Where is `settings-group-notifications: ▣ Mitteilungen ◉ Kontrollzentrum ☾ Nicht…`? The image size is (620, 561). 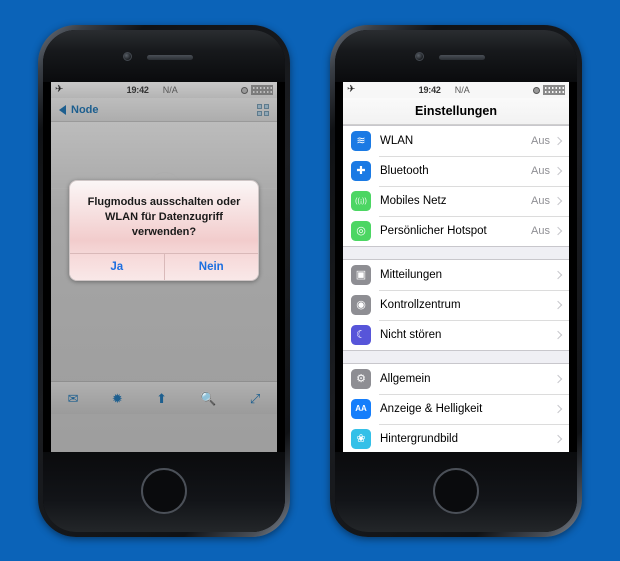
settings-group-notifications: ▣ Mitteilungen ◉ Kontrollzentrum ☾ Nicht… is located at coordinates (456, 305).